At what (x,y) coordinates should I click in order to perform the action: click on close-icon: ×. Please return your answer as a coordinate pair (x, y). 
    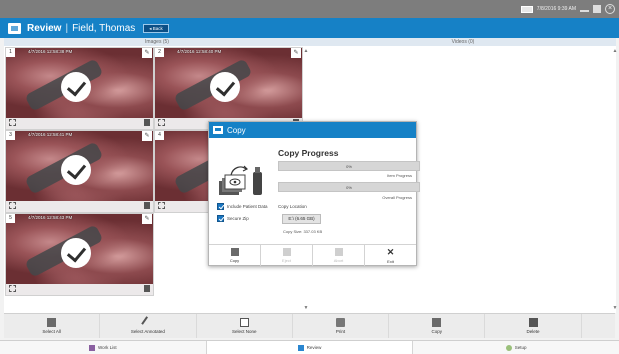
    Looking at the image, I should click on (610, 9).